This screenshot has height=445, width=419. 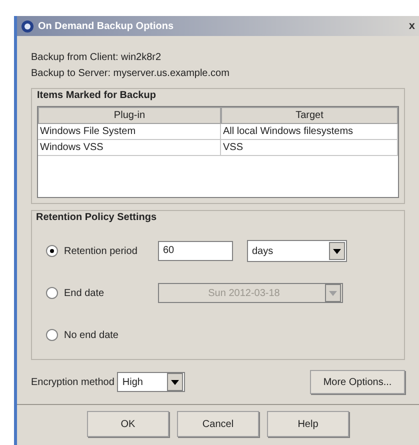 What do you see at coordinates (309, 147) in the screenshot?
I see `table-cell: VSS` at bounding box center [309, 147].